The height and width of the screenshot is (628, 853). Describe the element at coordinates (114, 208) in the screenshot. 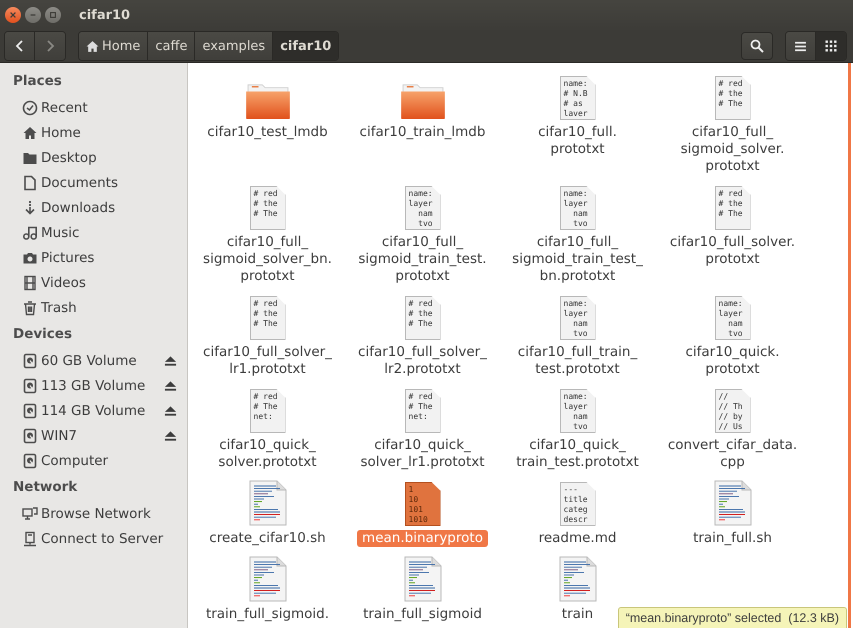

I see `sidebar-item: Downloads` at that location.